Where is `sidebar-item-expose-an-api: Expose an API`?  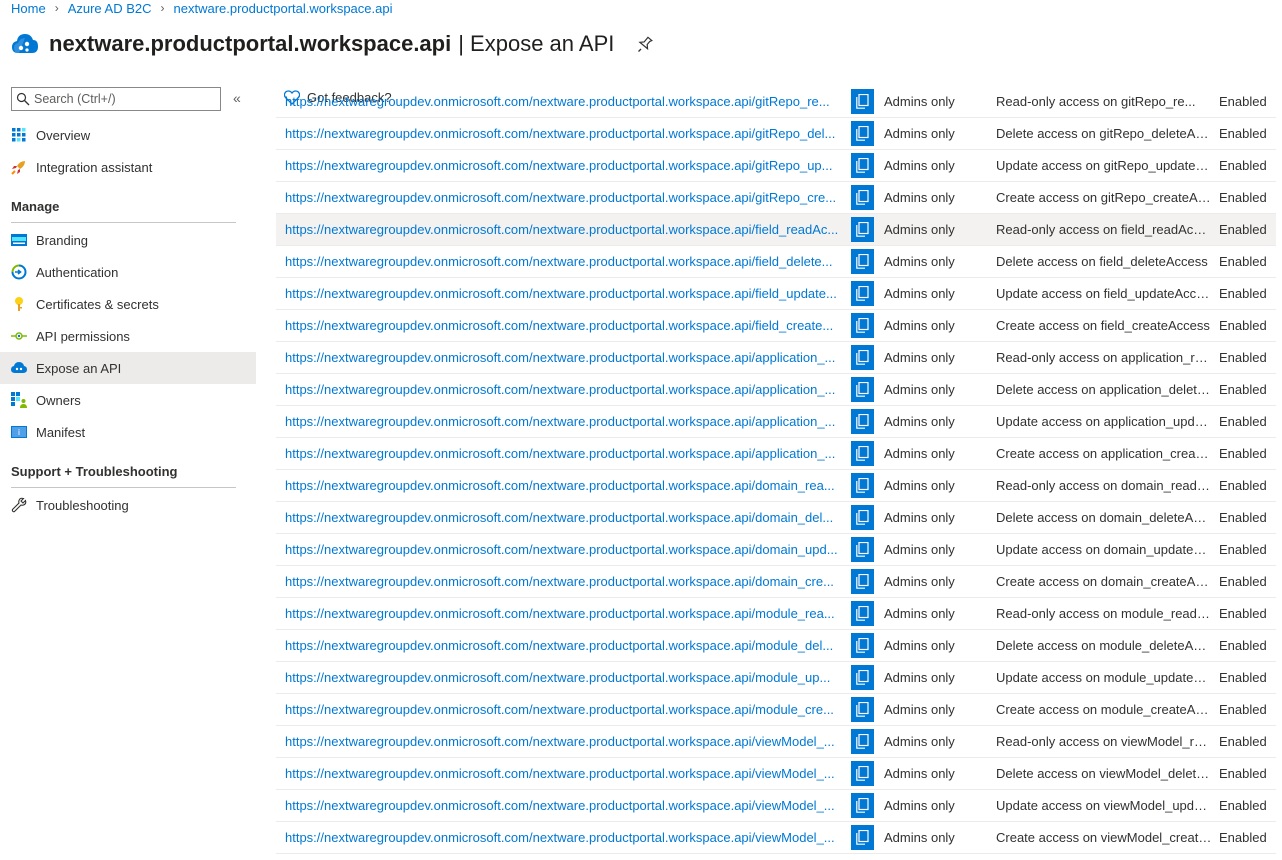 sidebar-item-expose-an-api: Expose an API is located at coordinates (128, 368).